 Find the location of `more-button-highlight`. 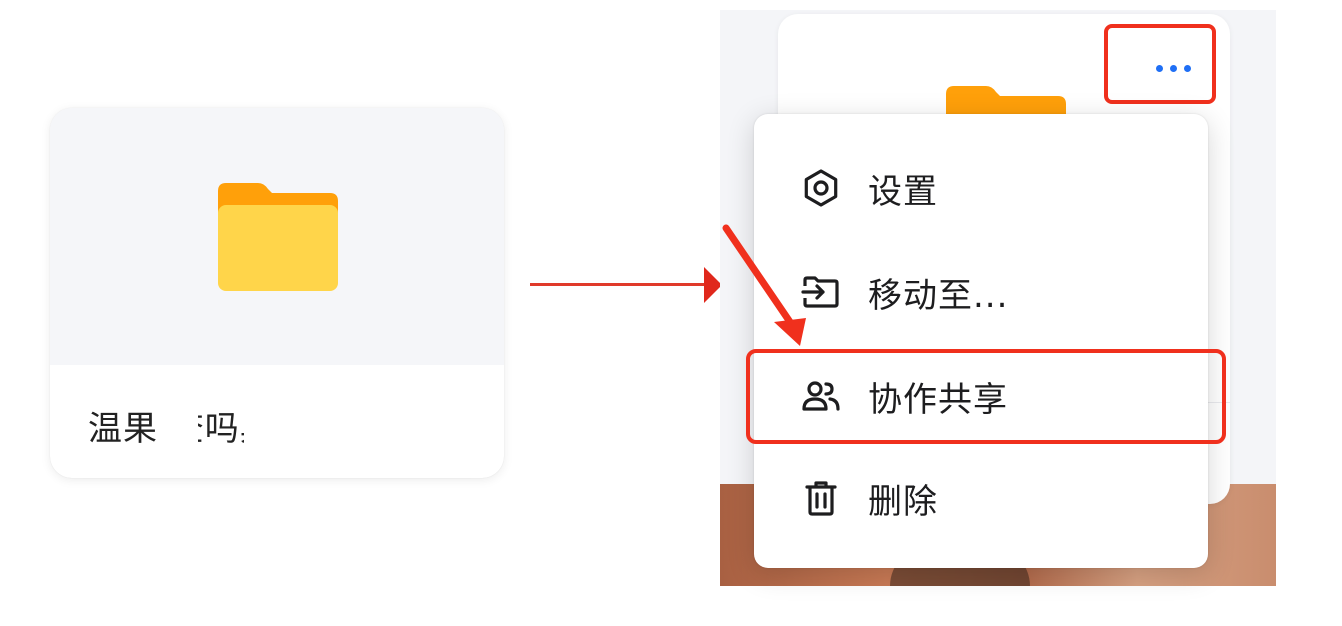

more-button-highlight is located at coordinates (1160, 64).